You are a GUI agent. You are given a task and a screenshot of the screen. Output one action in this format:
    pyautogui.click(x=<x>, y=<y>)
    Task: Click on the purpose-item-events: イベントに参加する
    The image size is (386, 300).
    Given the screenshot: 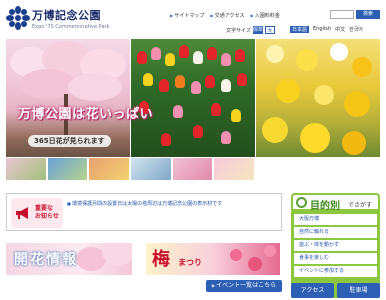 What is the action you would take?
    pyautogui.click(x=335, y=271)
    